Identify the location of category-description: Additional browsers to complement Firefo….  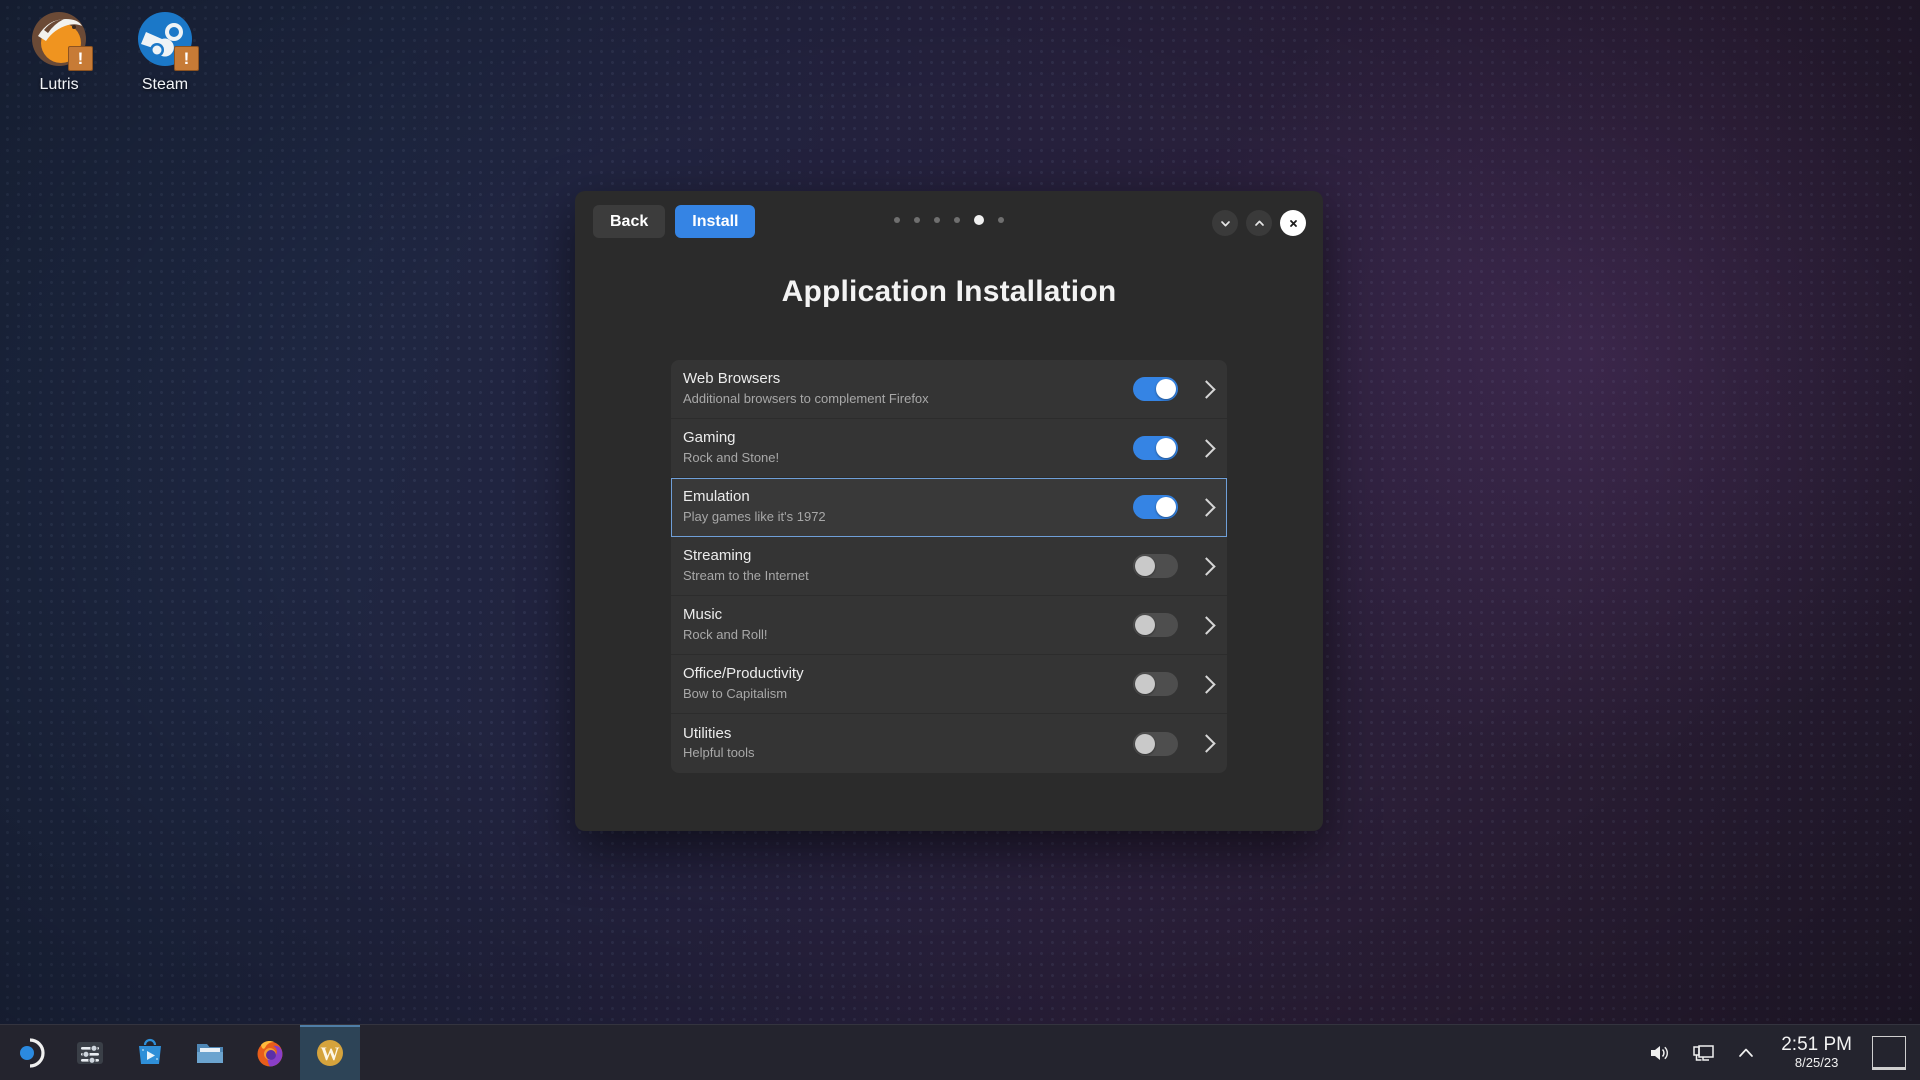
(806, 398).